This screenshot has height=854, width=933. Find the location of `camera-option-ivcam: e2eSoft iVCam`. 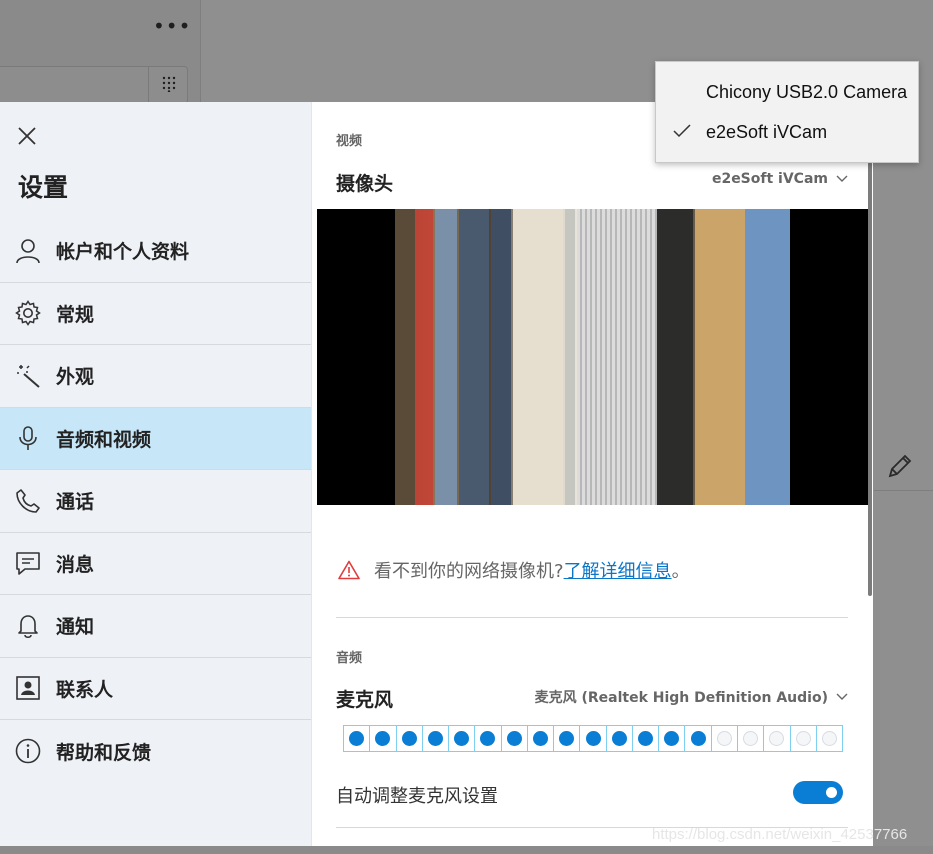

camera-option-ivcam: e2eSoft iVCam is located at coordinates (787, 132).